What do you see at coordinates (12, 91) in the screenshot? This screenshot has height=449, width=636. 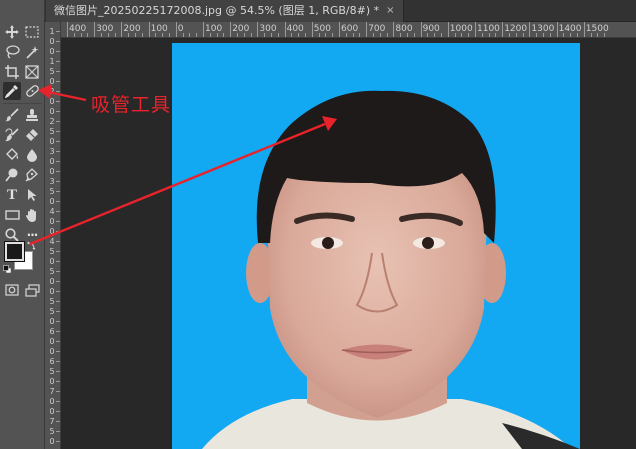 I see `eyedropper-tool` at bounding box center [12, 91].